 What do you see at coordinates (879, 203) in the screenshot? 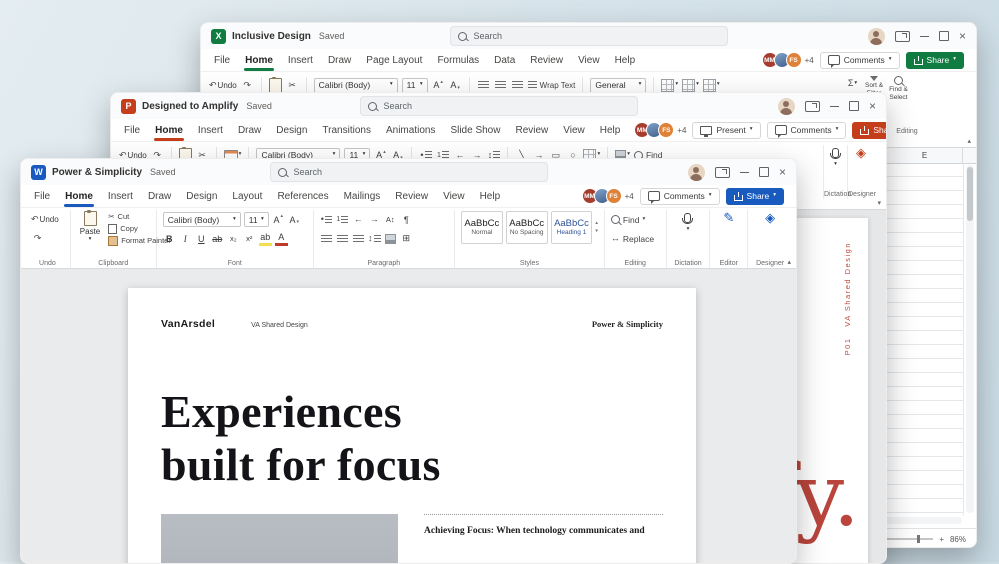
I see `collapse-ribbon-button: ▾` at bounding box center [879, 203].